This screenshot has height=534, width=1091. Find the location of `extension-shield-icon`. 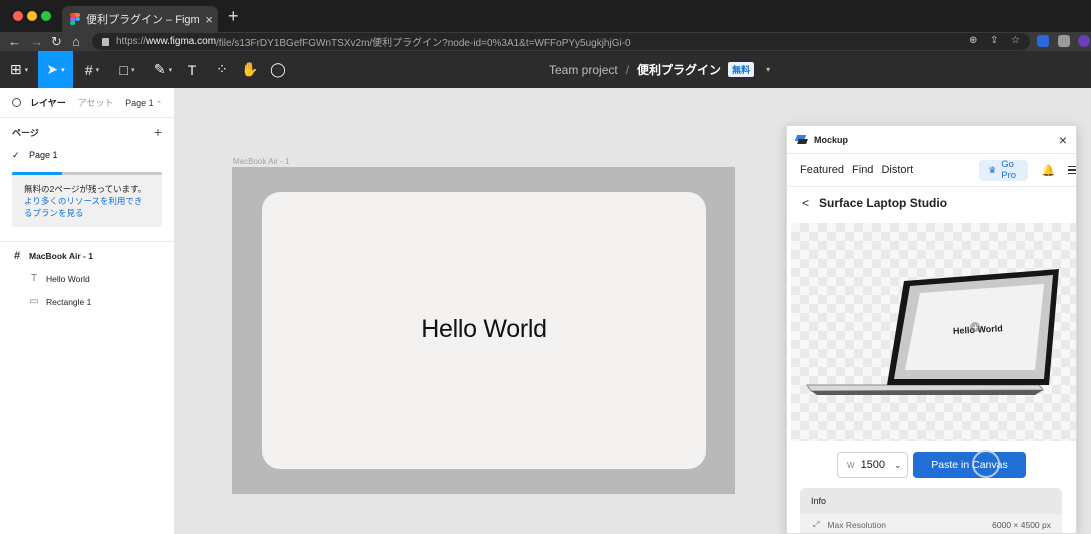

extension-shield-icon is located at coordinates (1043, 41).